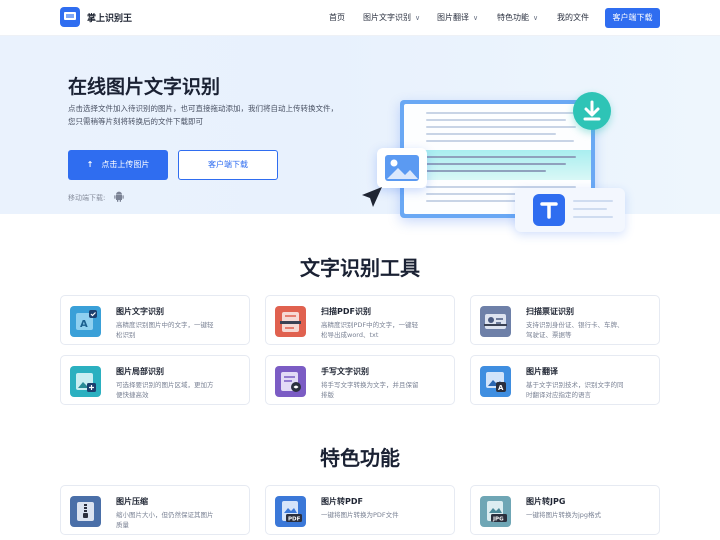 Image resolution: width=720 pixels, height=540 pixels. What do you see at coordinates (370, 330) in the screenshot?
I see `tool-card-desc: 高精度识别PDF中的文字，一键轻 松导出成word、txt` at bounding box center [370, 330].